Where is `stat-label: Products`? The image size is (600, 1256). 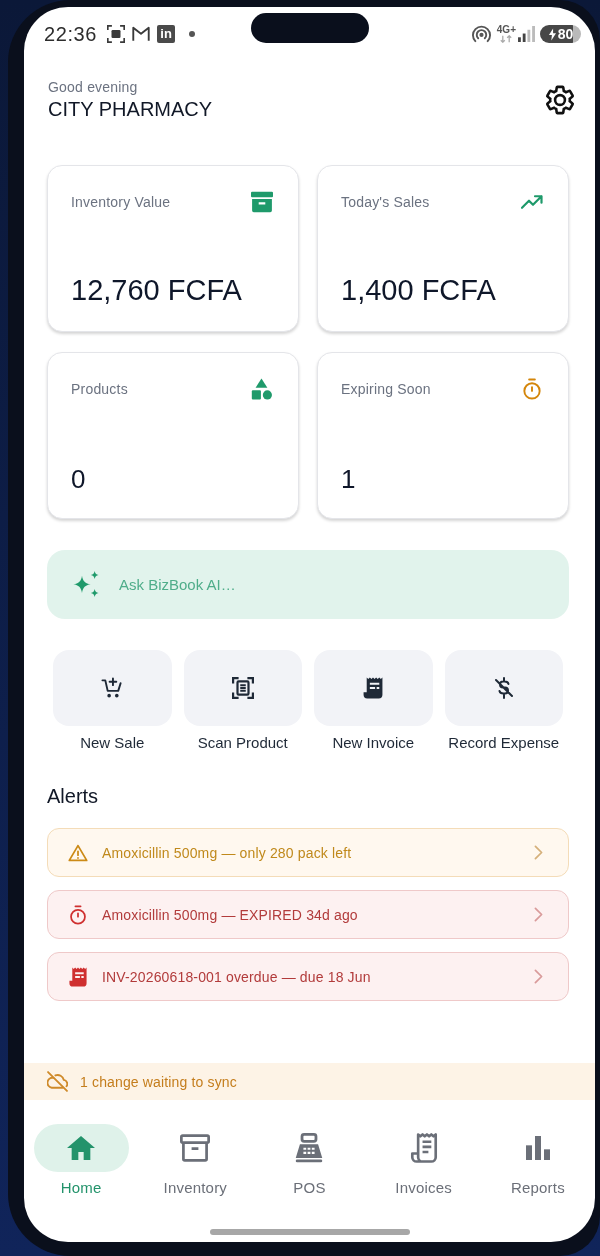
stat-label: Products is located at coordinates (99, 389).